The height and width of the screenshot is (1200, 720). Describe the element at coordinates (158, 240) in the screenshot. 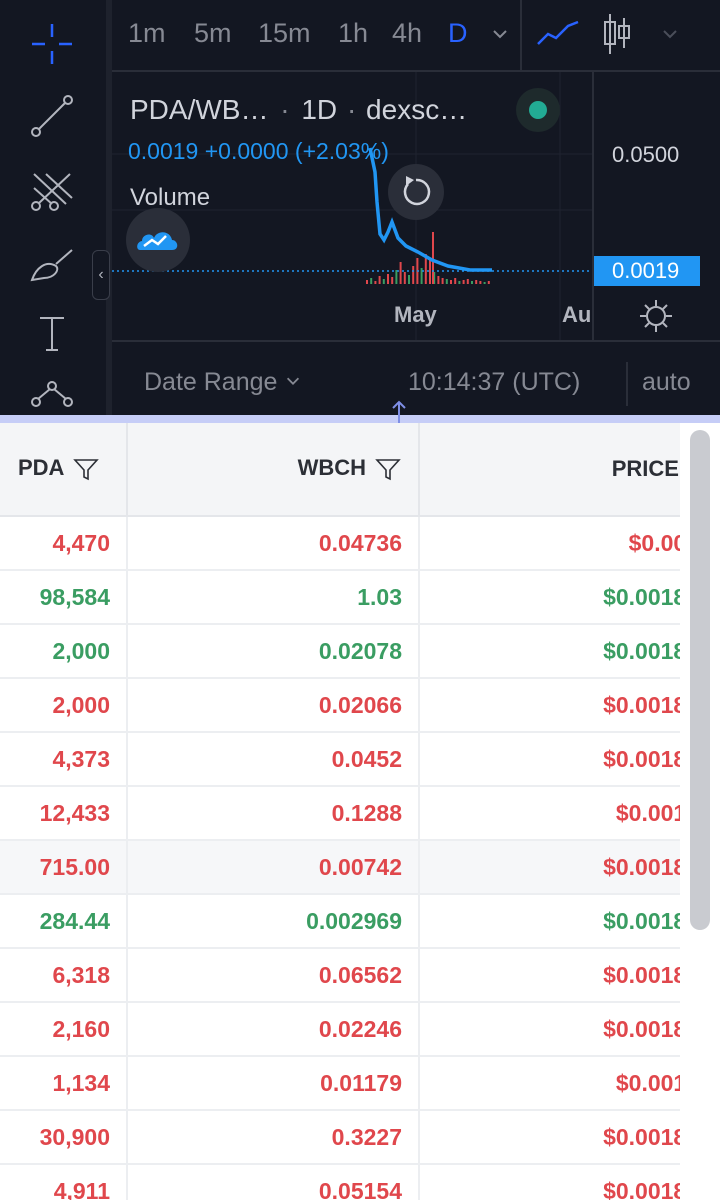

I see `tradingview-logo-icon` at that location.